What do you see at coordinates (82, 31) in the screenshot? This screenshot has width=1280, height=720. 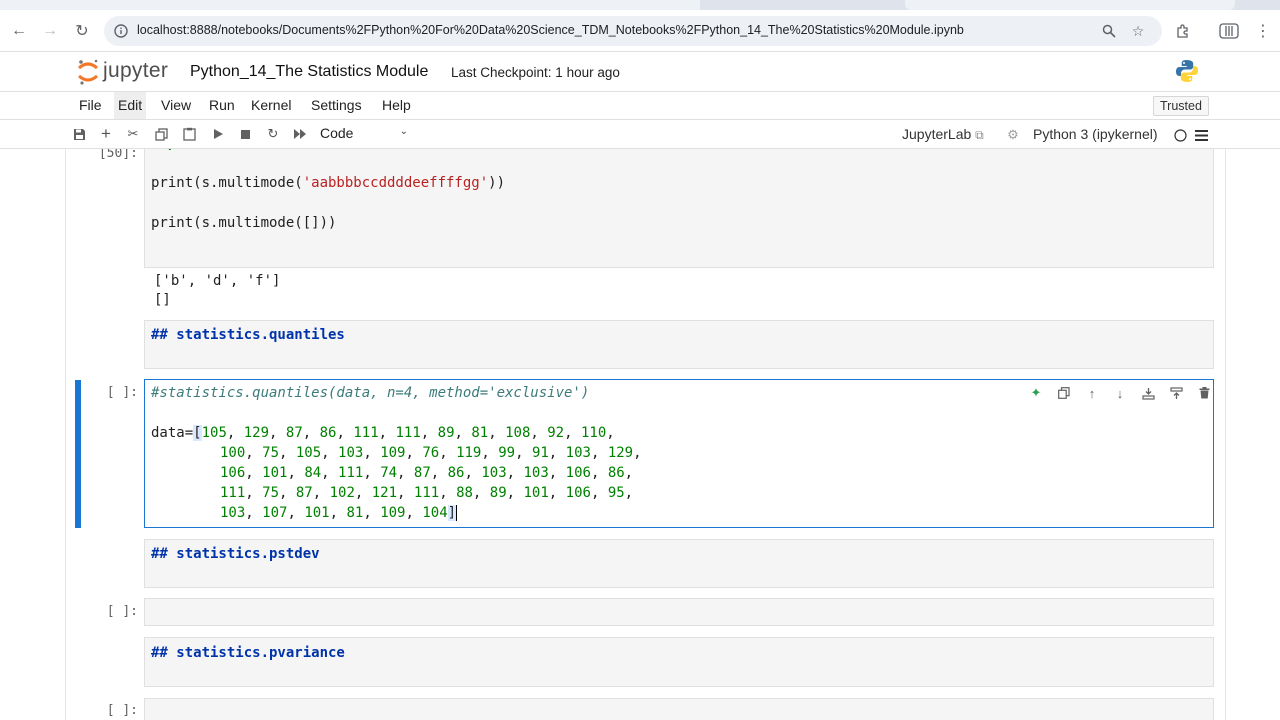 I see `reload-icon: ↻` at bounding box center [82, 31].